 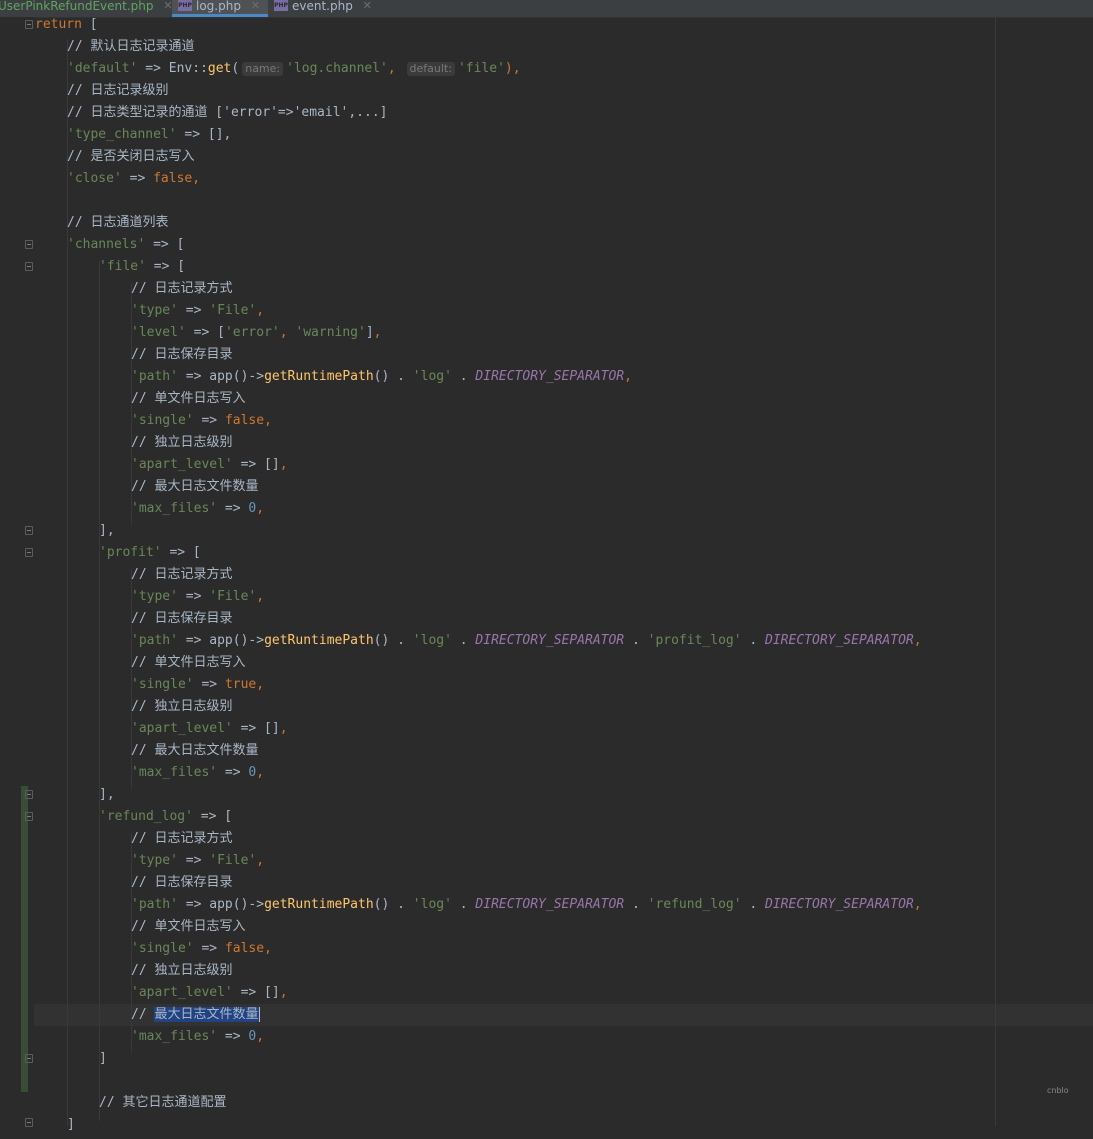 What do you see at coordinates (150, 552) in the screenshot?
I see `code-line: 'profit' => [` at bounding box center [150, 552].